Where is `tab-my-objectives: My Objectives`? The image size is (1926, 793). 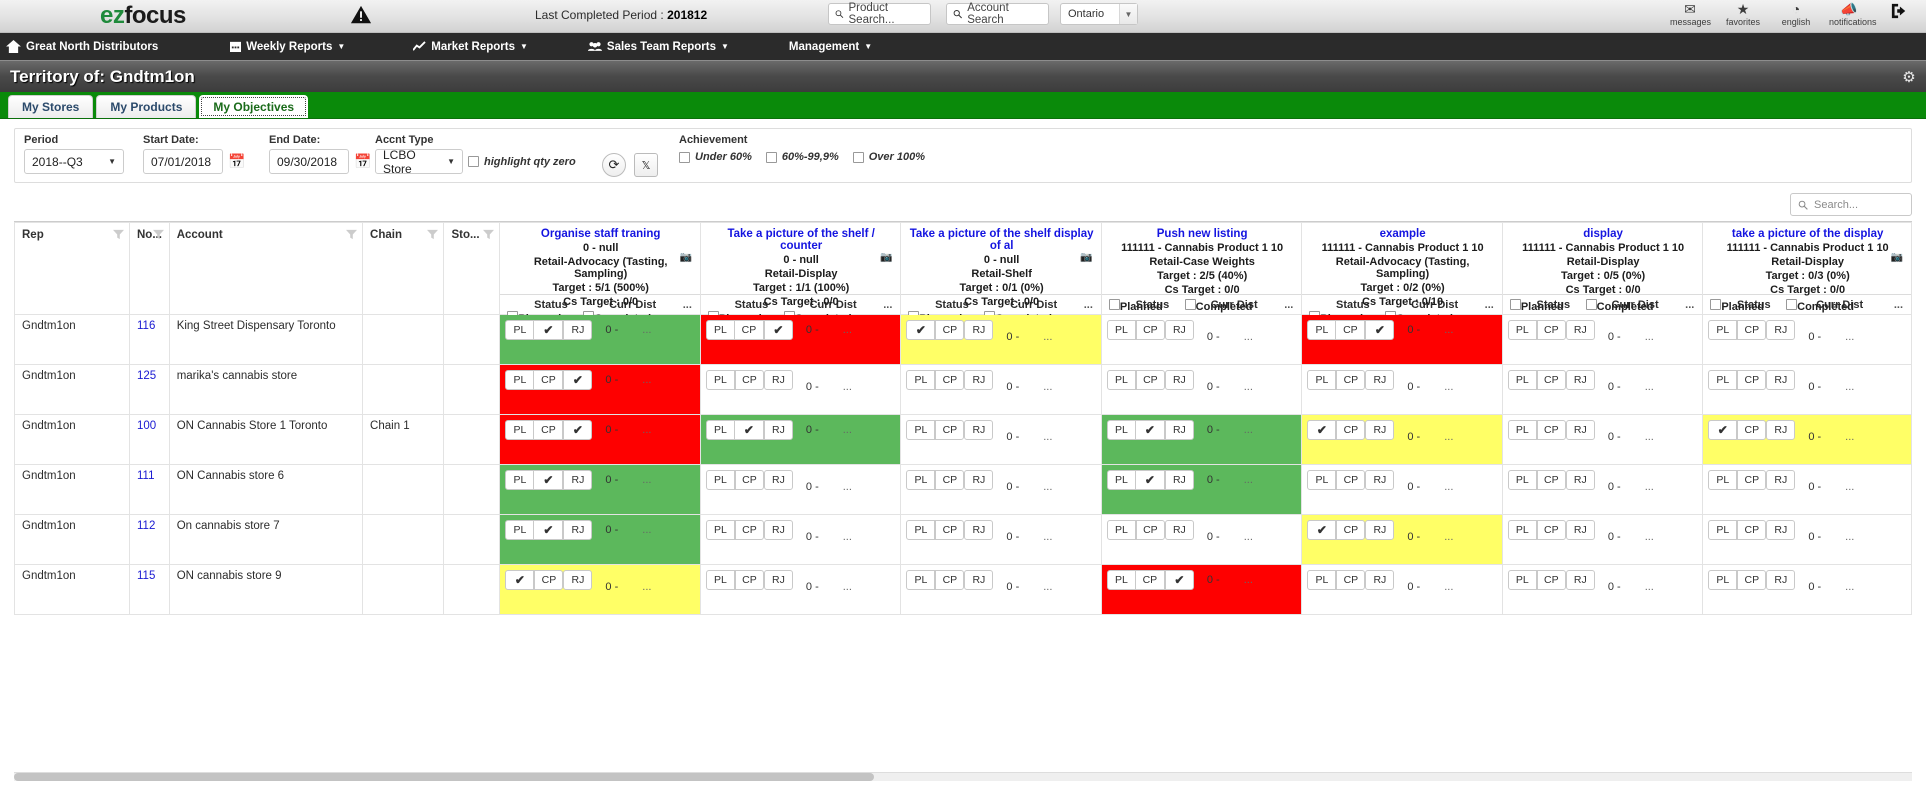 tab-my-objectives: My Objectives is located at coordinates (254, 106).